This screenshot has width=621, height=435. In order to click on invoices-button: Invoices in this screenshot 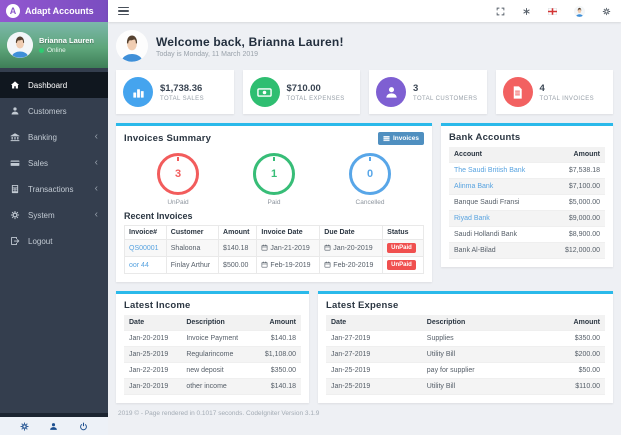, I will do `click(400, 138)`.